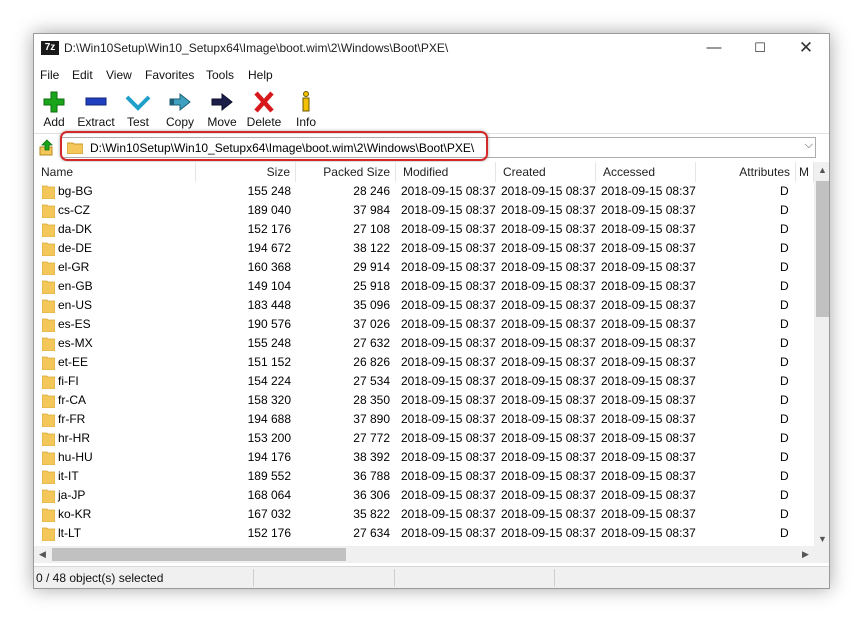 This screenshot has height=621, width=863. Describe the element at coordinates (260, 75) in the screenshot. I see `menu-help: Help` at that location.